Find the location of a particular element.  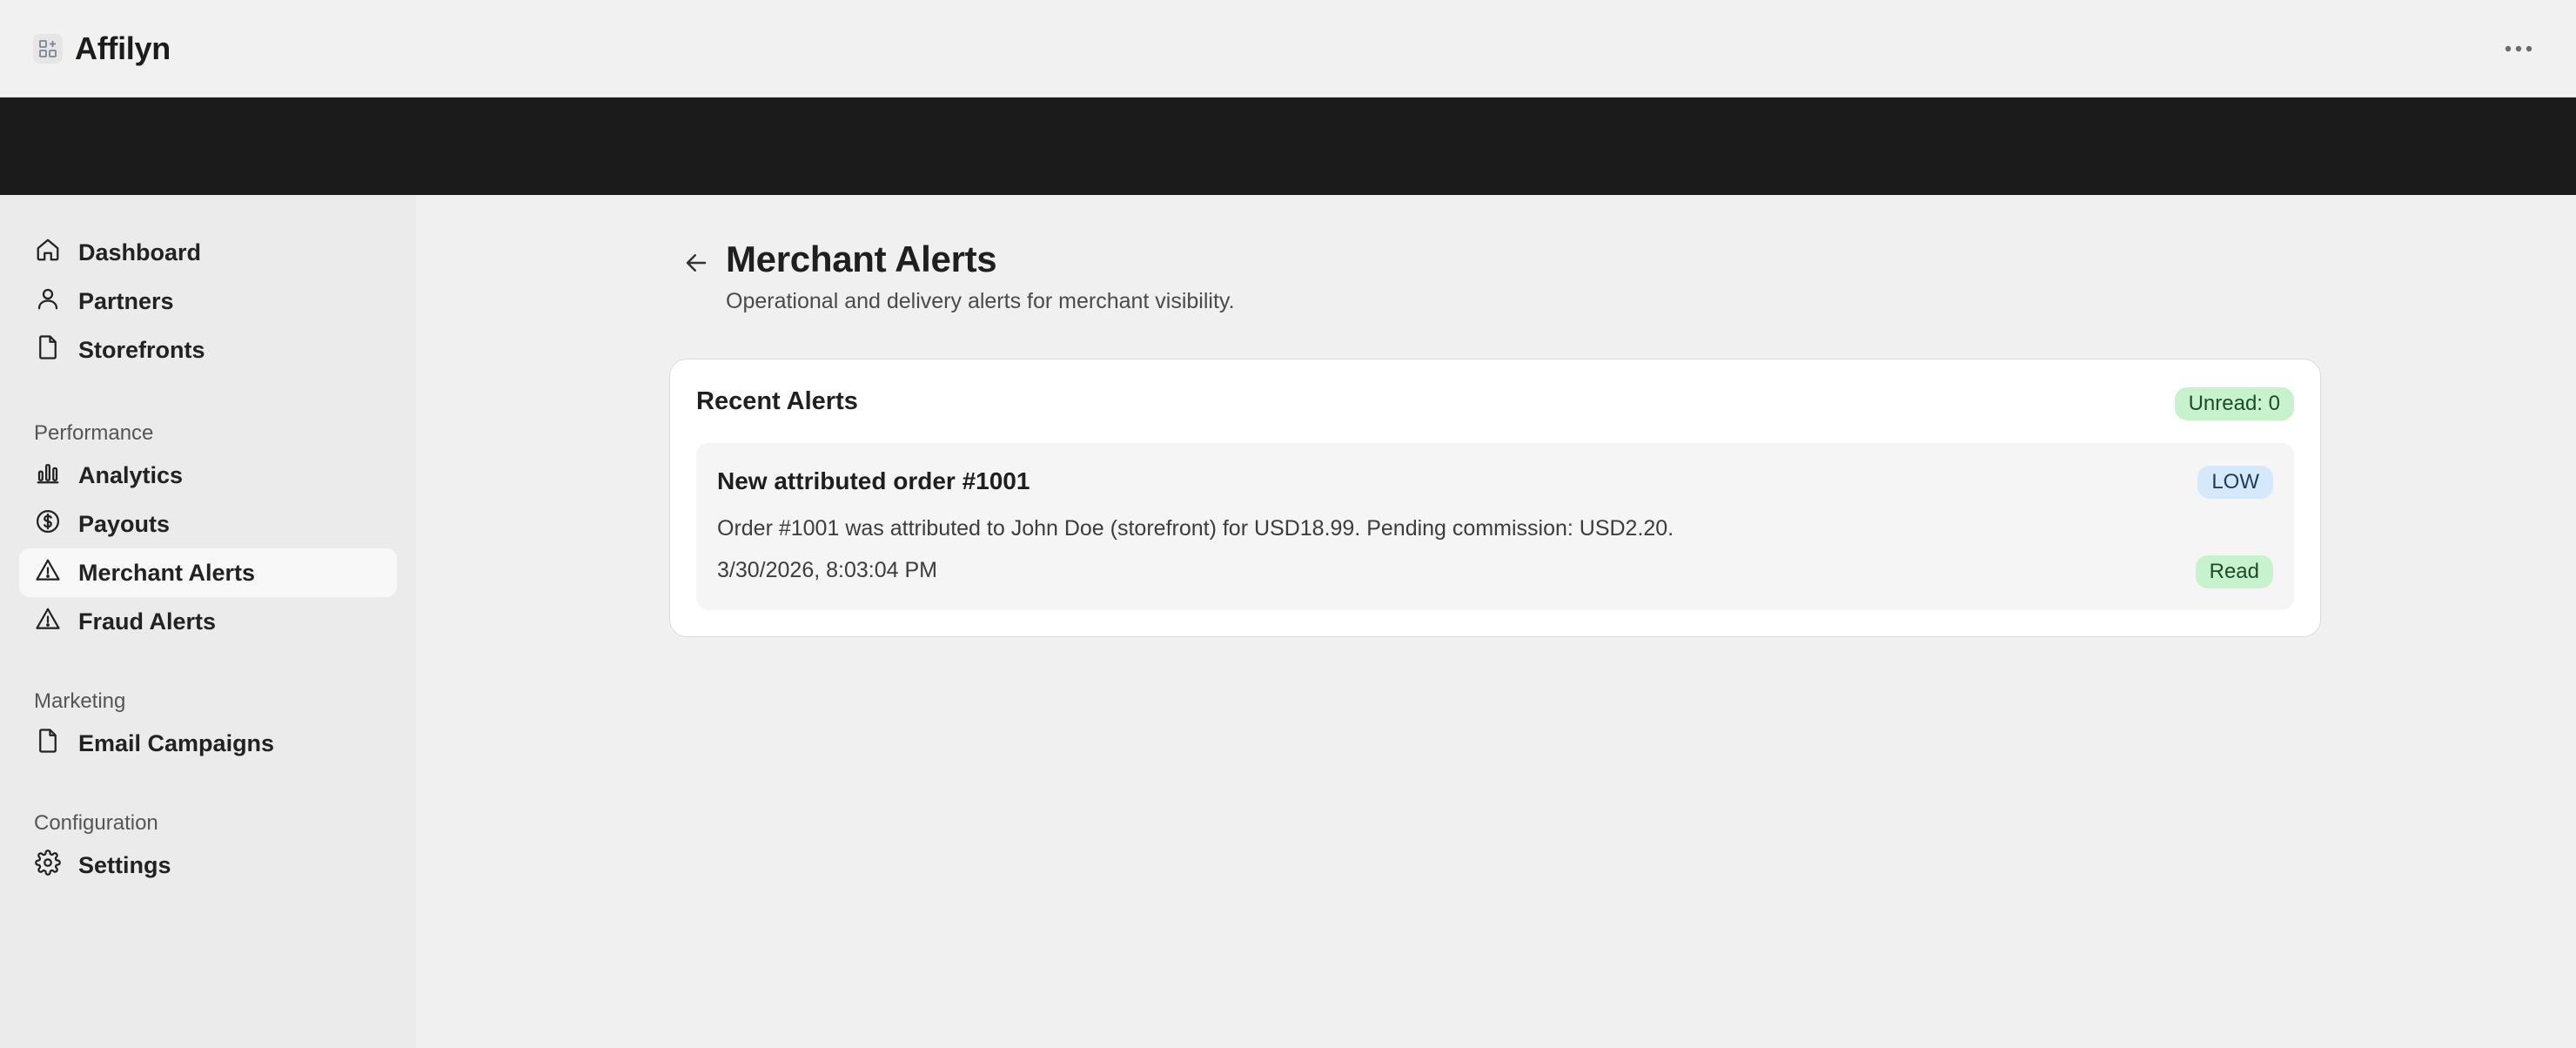

home-icon is located at coordinates (48, 253).